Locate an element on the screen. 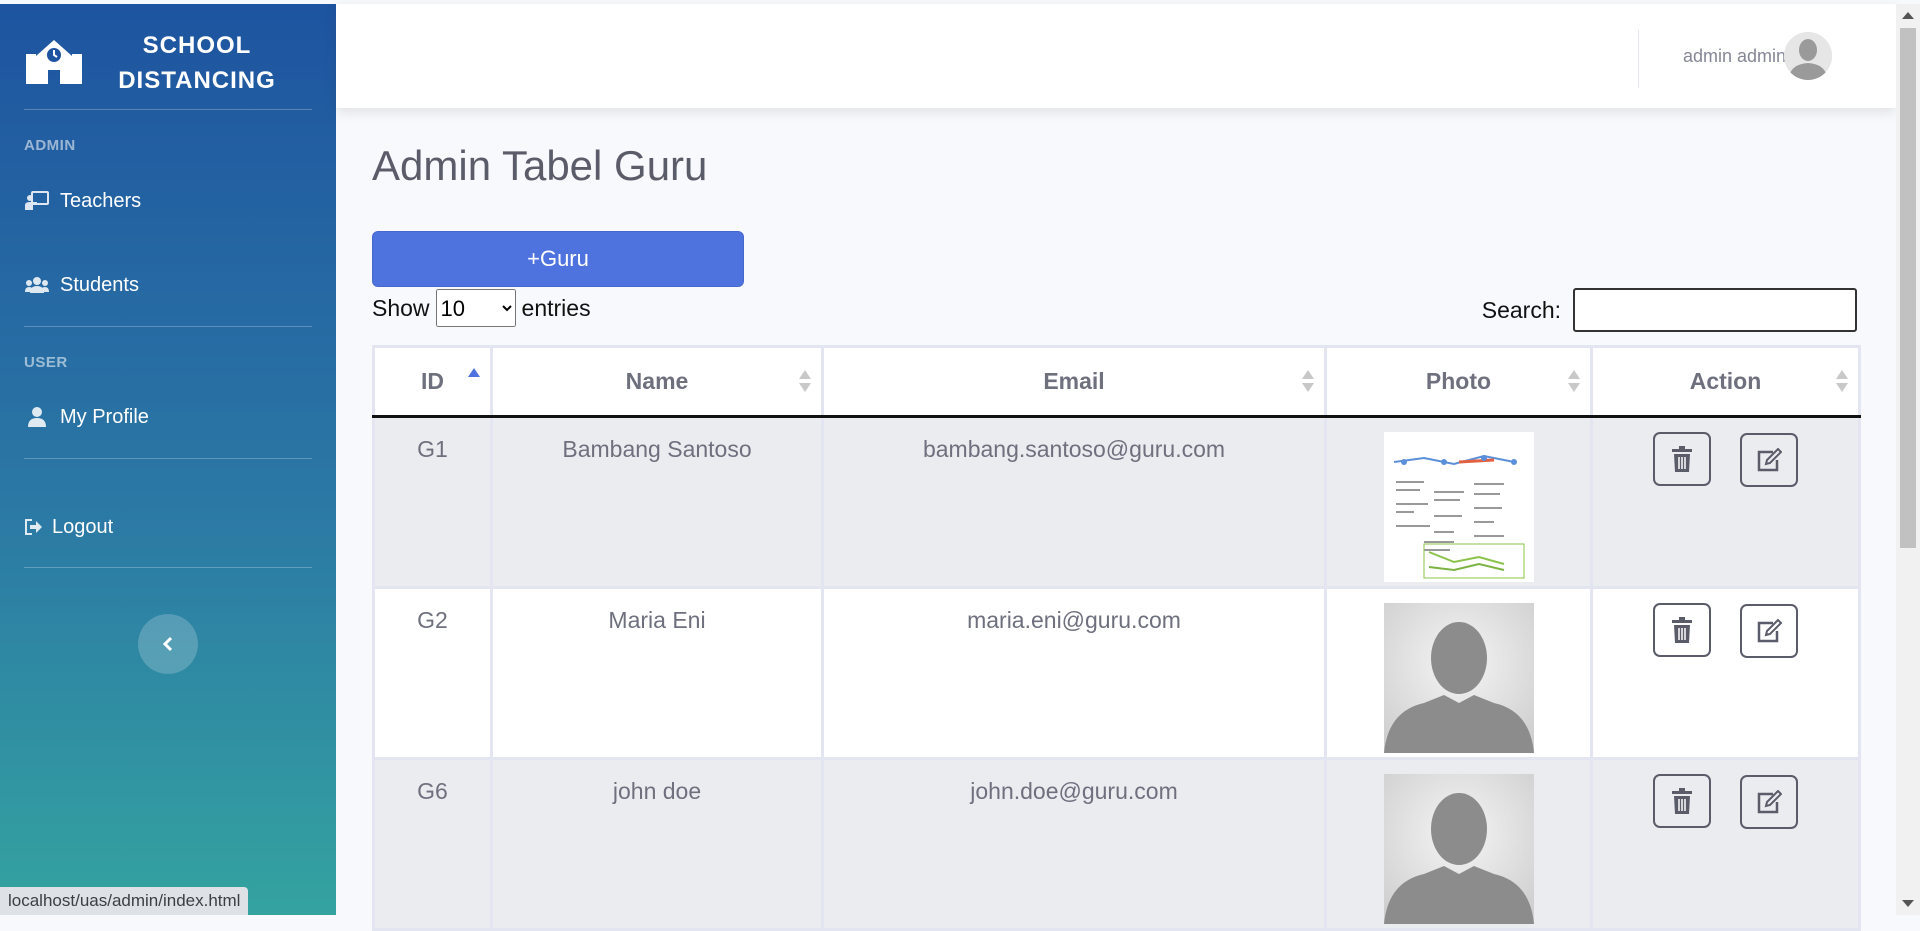 Image resolution: width=1920 pixels, height=931 pixels. scrollbar-thumb is located at coordinates (1908, 288).